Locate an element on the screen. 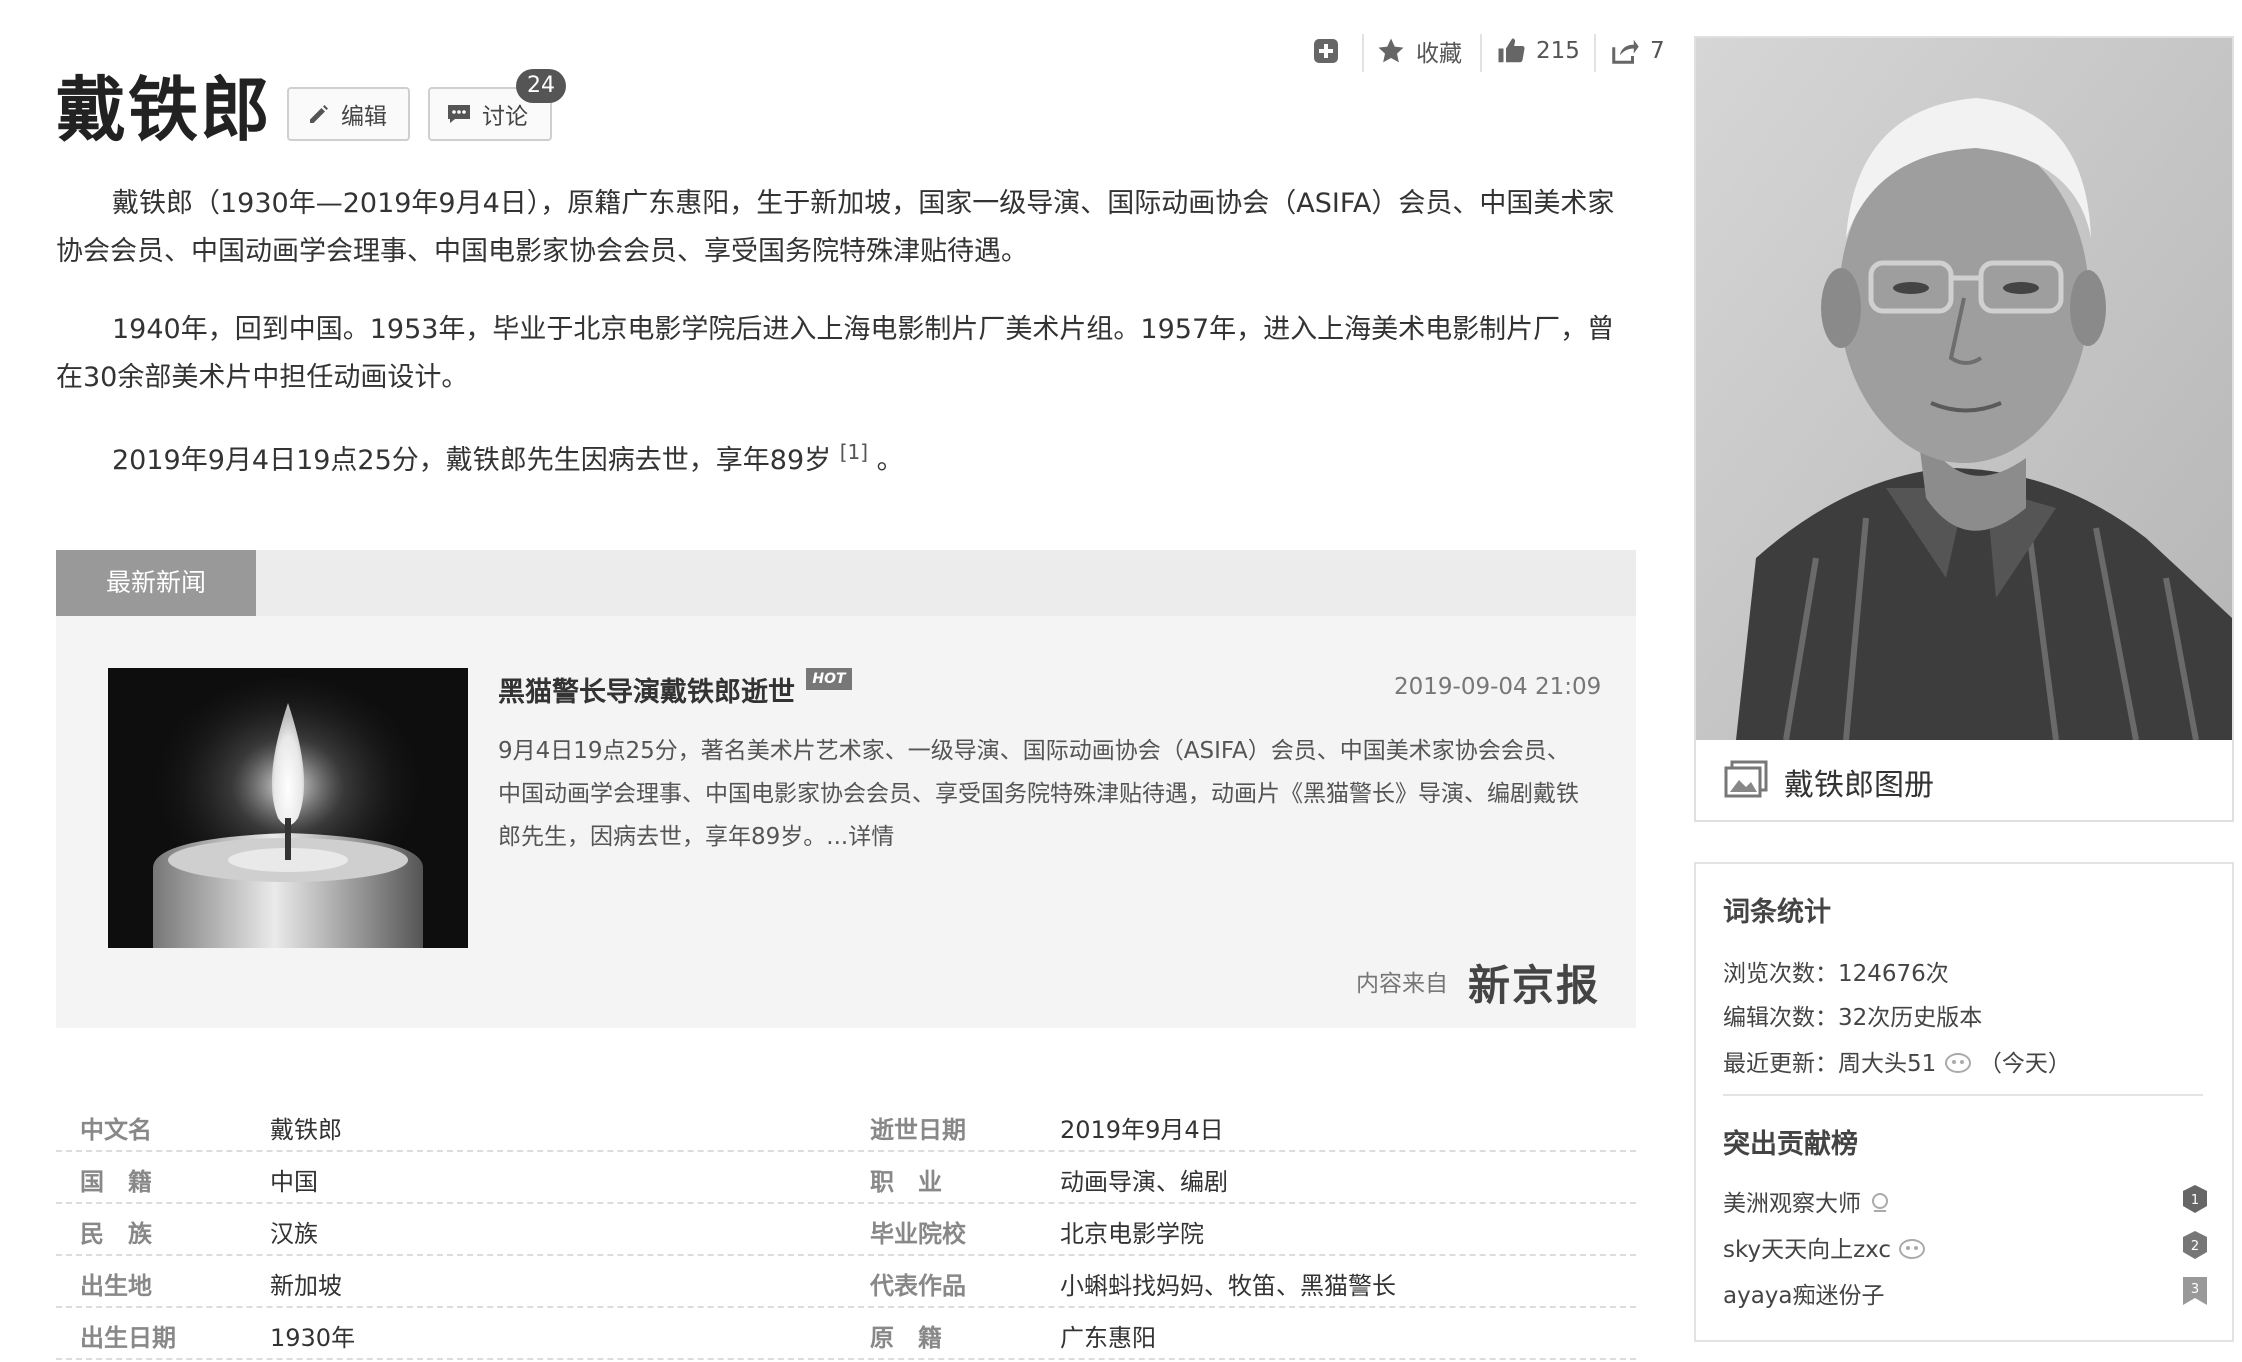 This screenshot has width=2242, height=1362. edit-button: 编辑 is located at coordinates (348, 114).